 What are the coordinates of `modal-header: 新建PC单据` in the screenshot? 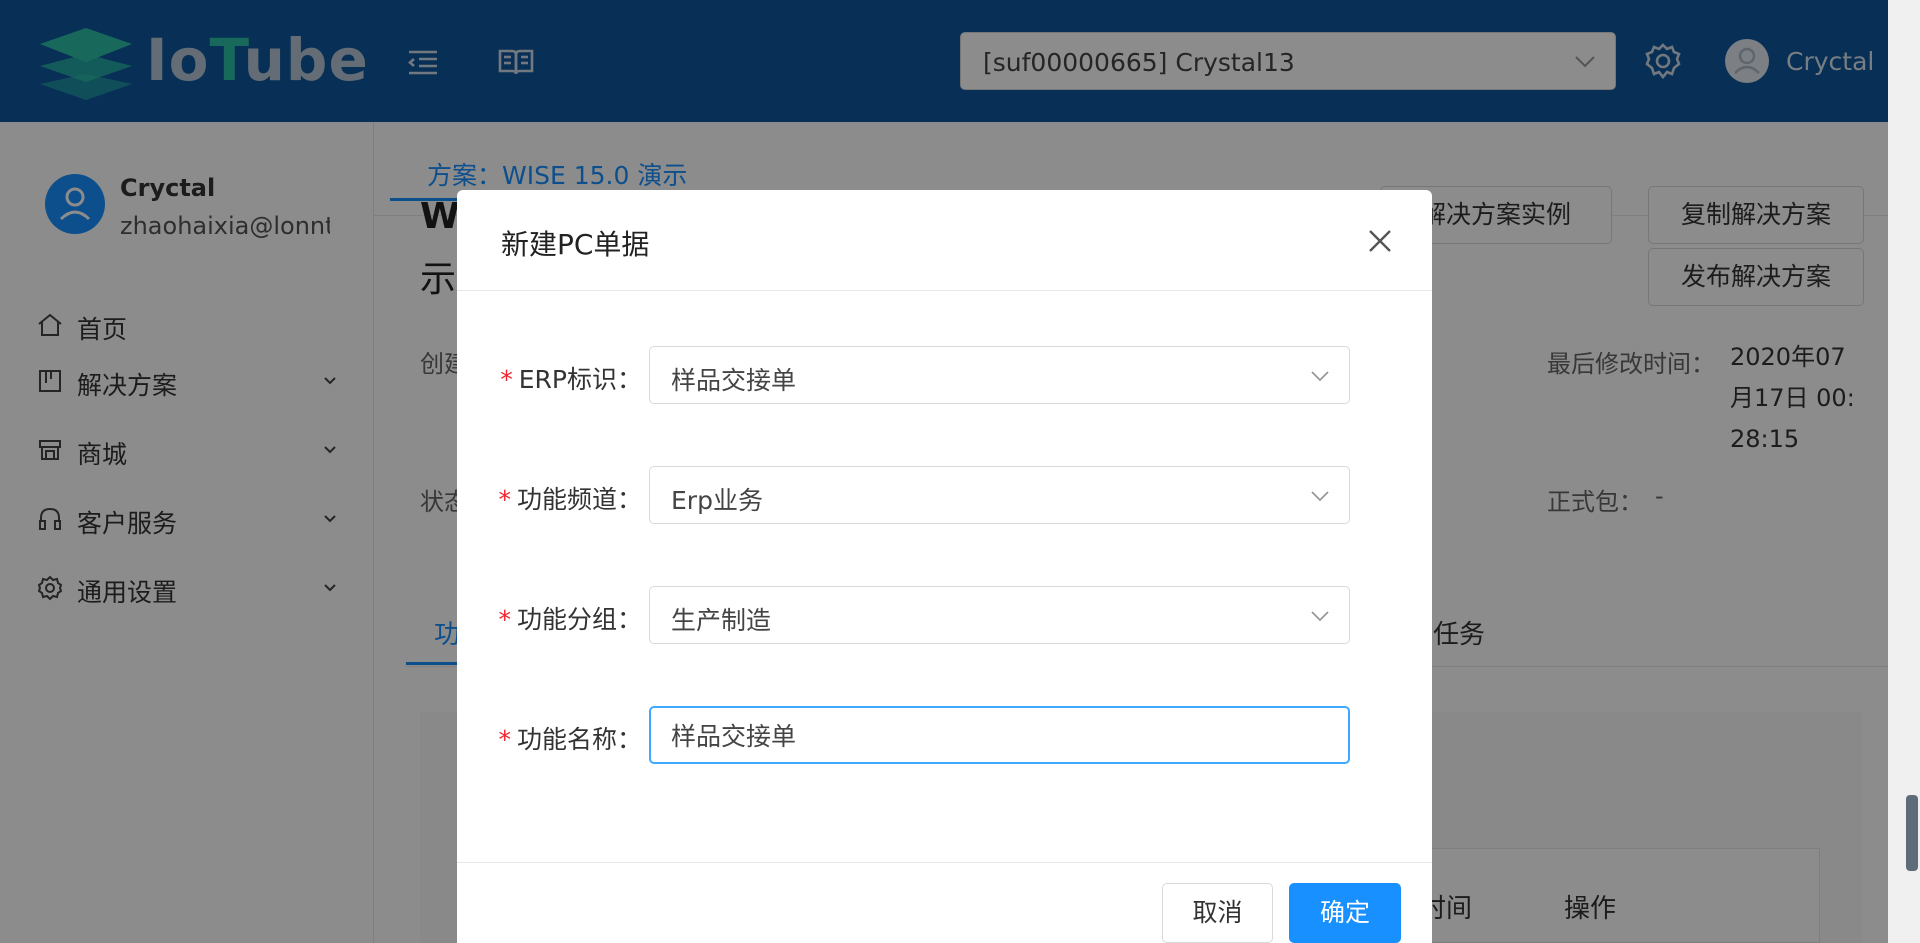 It's located at (944, 240).